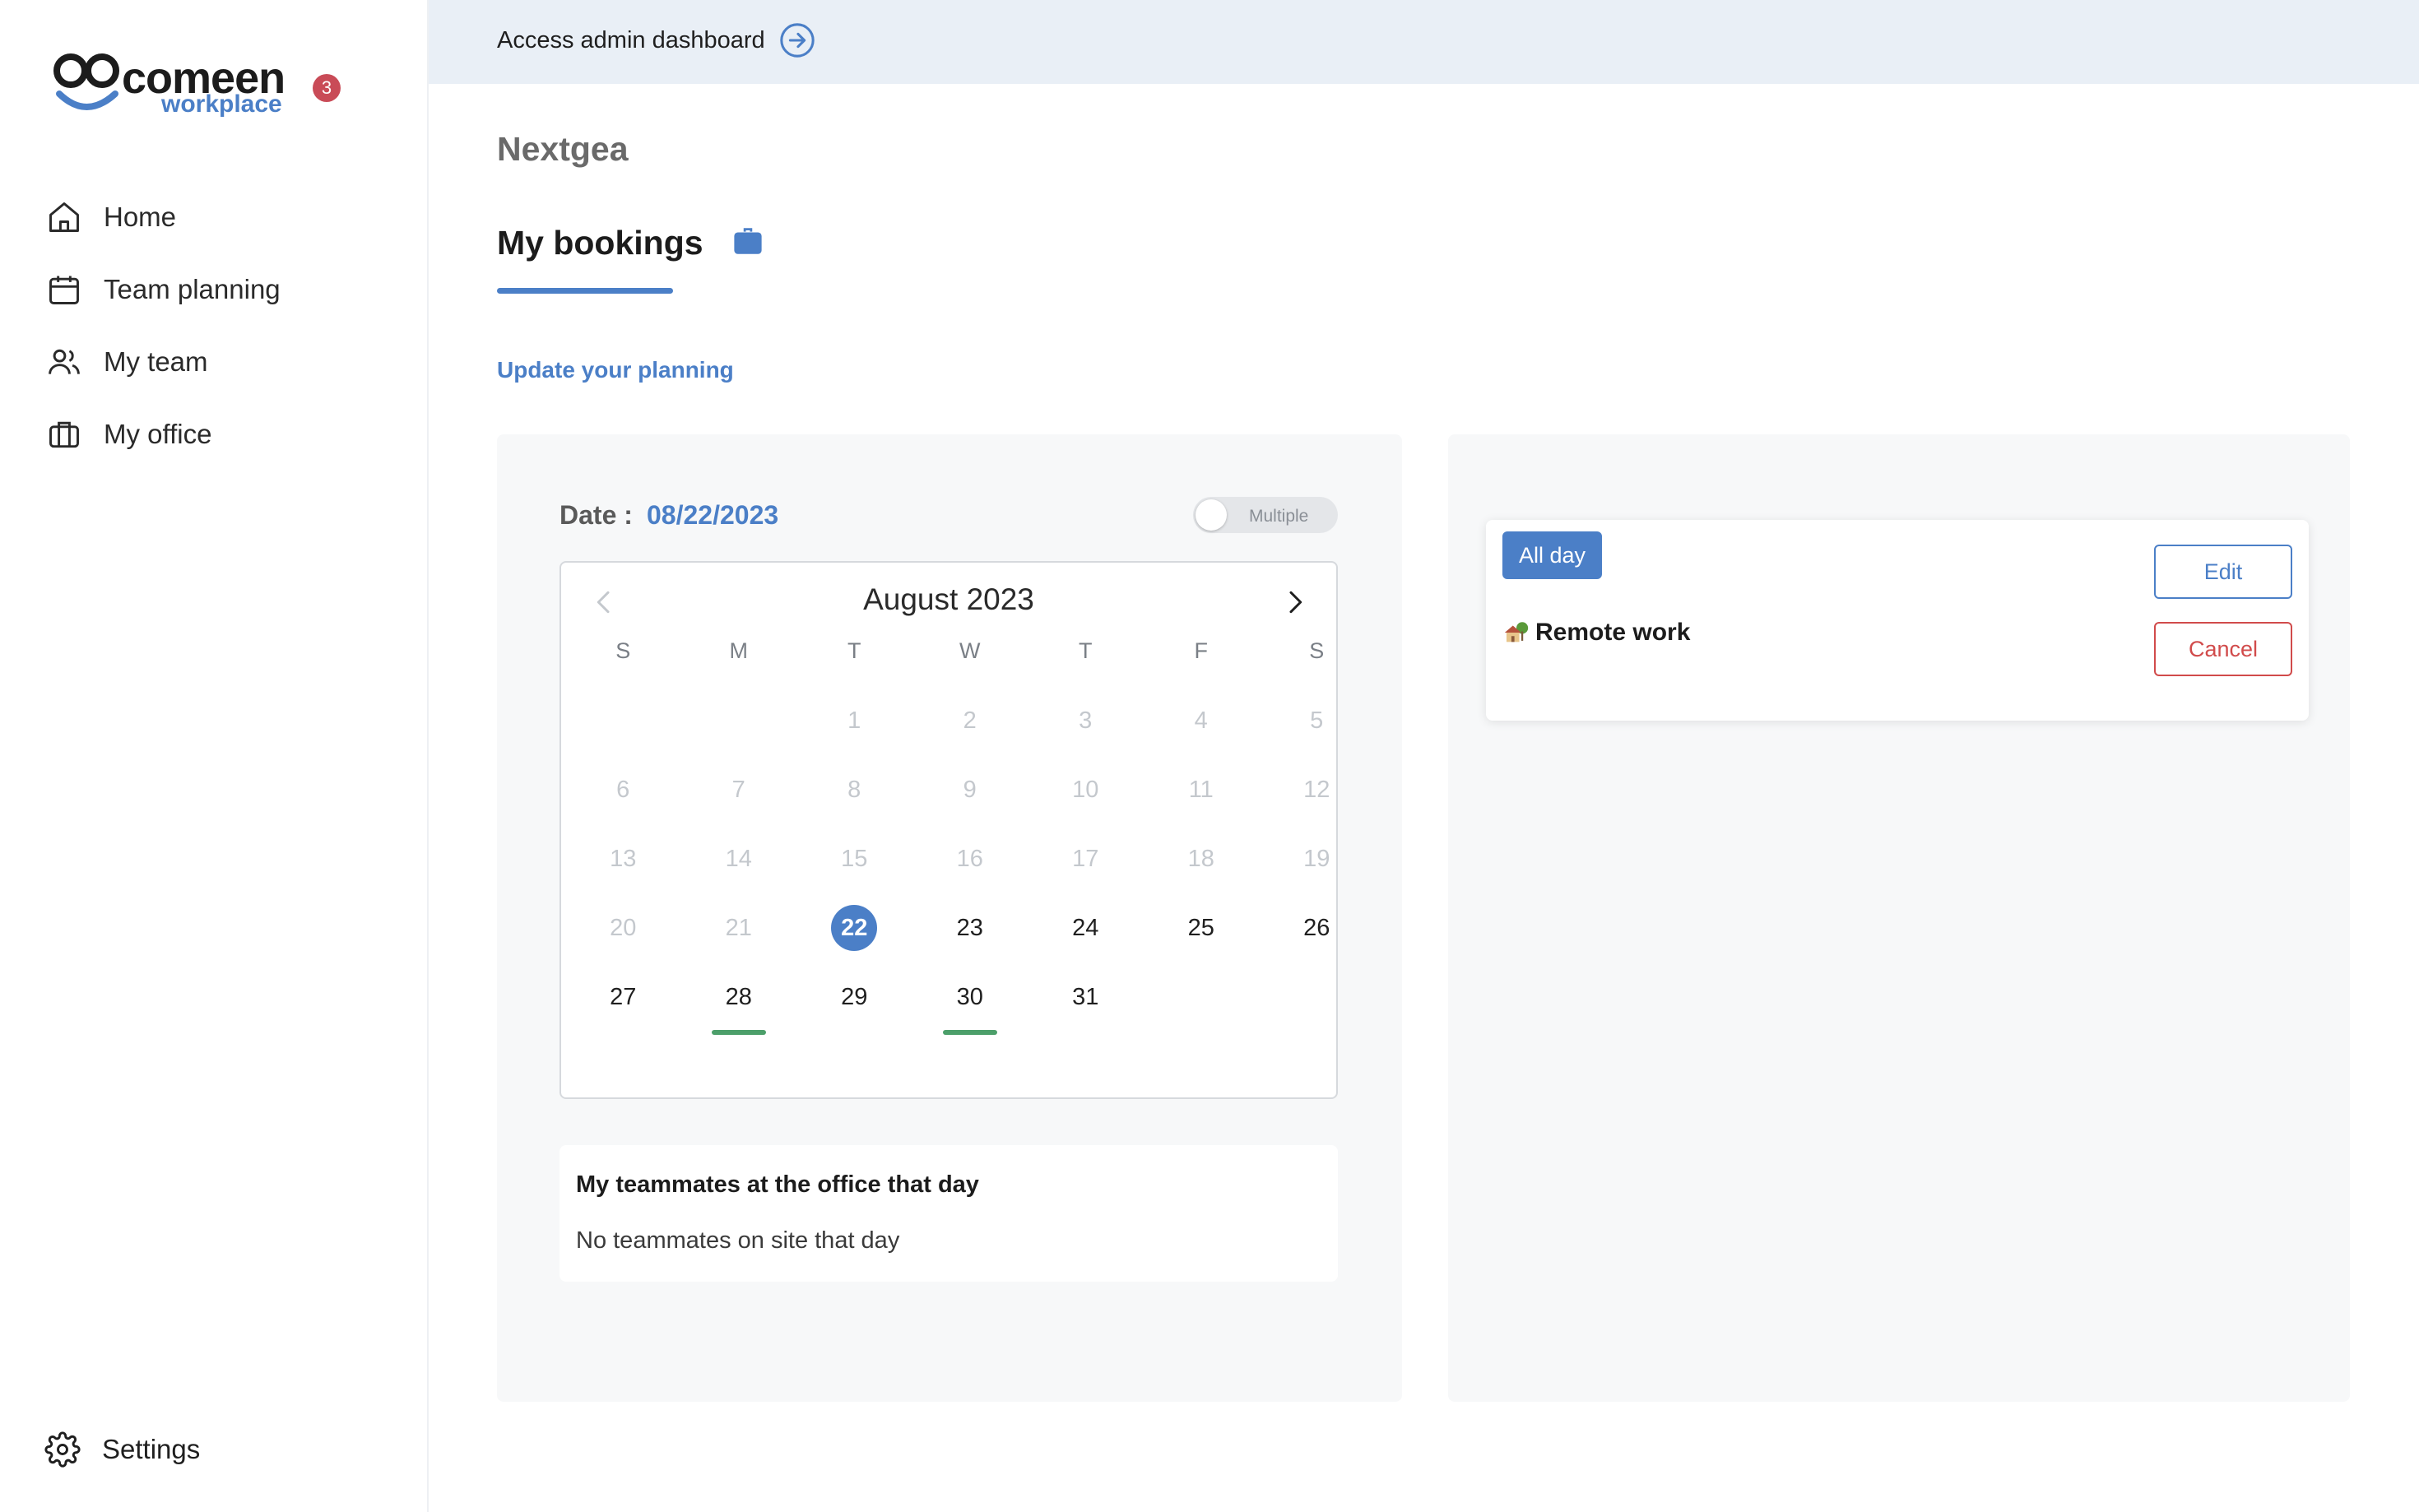 Image resolution: width=2419 pixels, height=1512 pixels. I want to click on admin-dashboard-label: Access admin dashboard, so click(631, 39).